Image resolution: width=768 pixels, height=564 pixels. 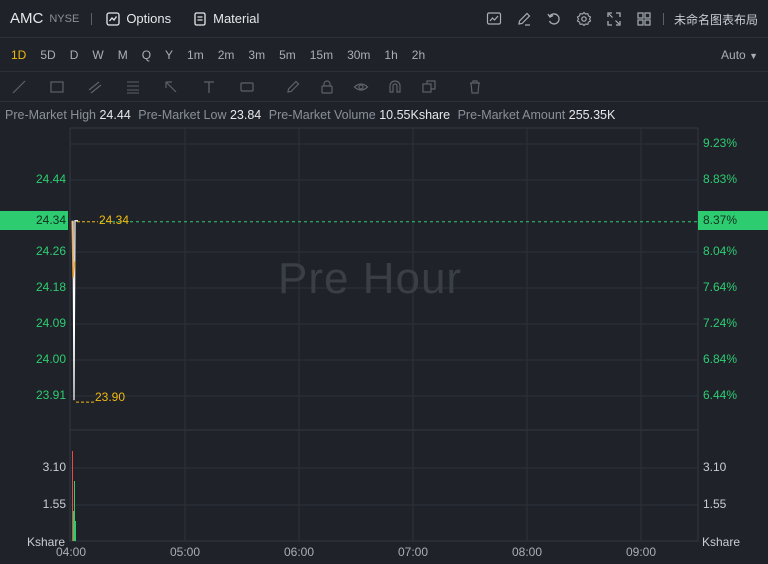 What do you see at coordinates (753, 55) in the screenshot?
I see `chevron-down-icon: ▼` at bounding box center [753, 55].